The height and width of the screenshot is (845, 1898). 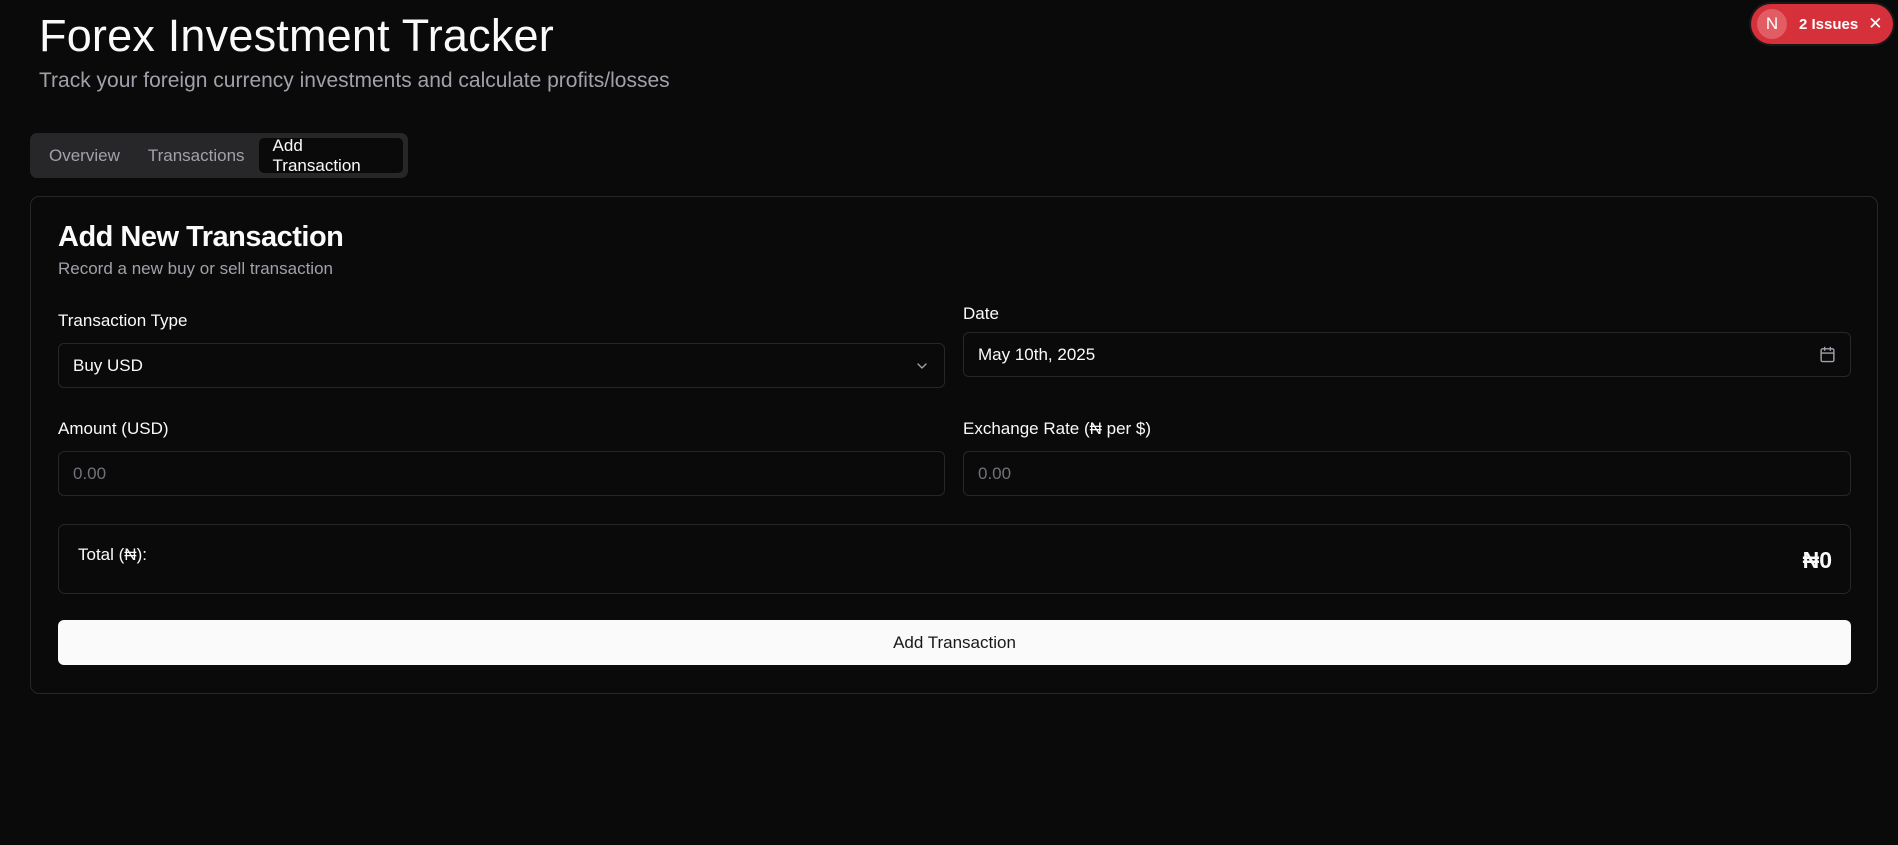 I want to click on transaction-type-select: Buy USD, so click(x=501, y=365).